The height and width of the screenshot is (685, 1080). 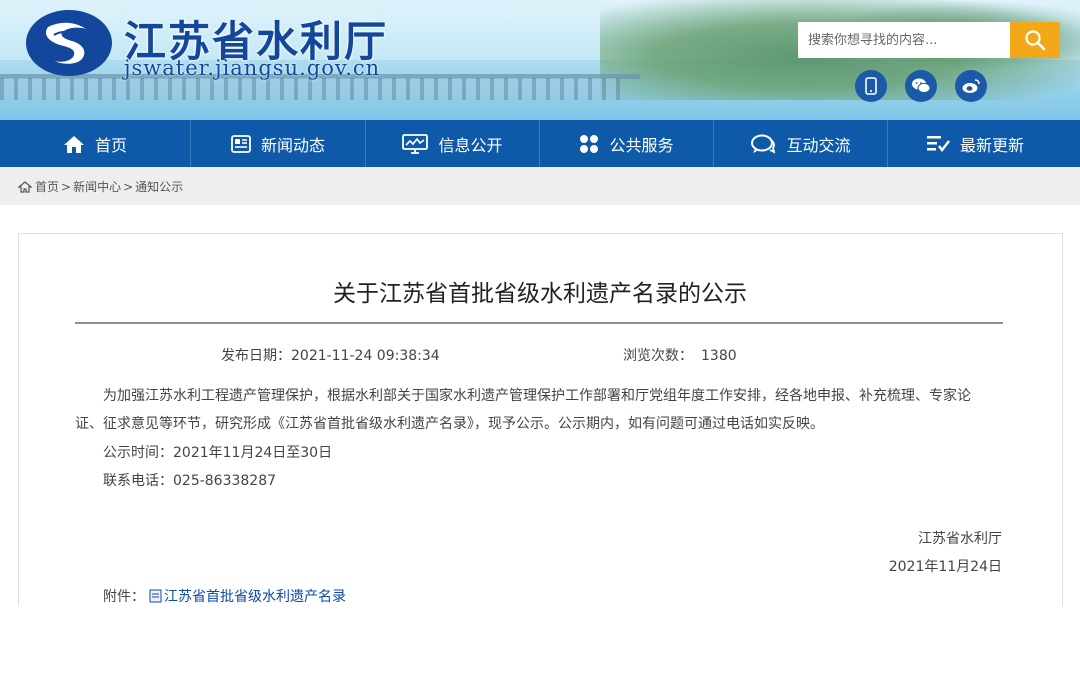 I want to click on nav-item-label: 信息公开, so click(x=470, y=145).